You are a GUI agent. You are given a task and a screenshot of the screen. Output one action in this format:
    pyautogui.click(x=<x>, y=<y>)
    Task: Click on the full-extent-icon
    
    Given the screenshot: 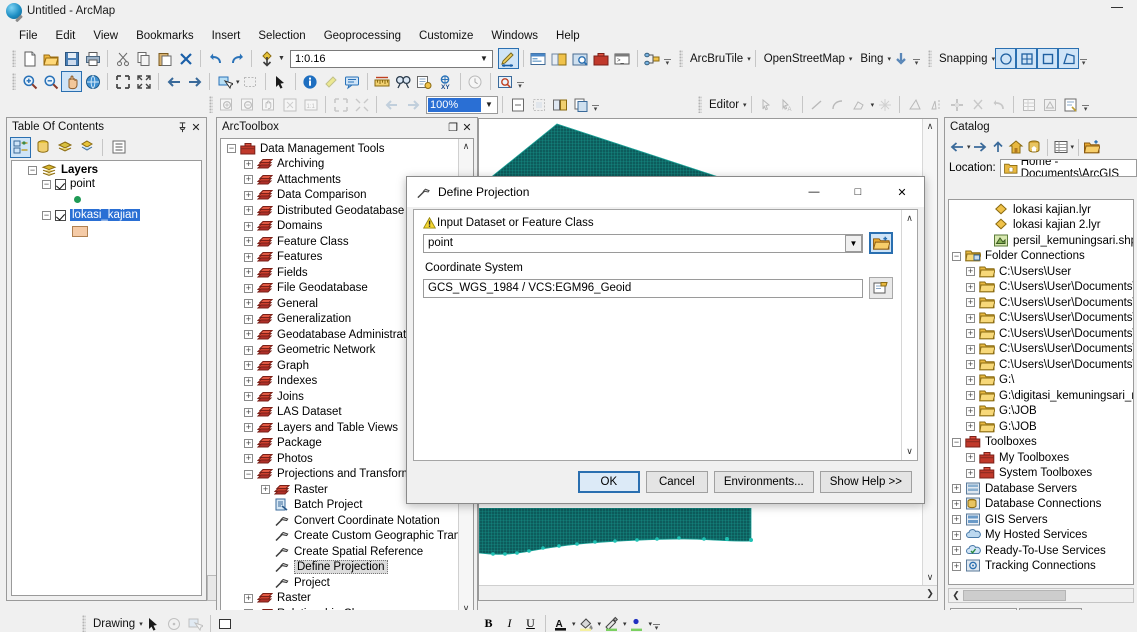 What is the action you would take?
    pyautogui.click(x=92, y=81)
    